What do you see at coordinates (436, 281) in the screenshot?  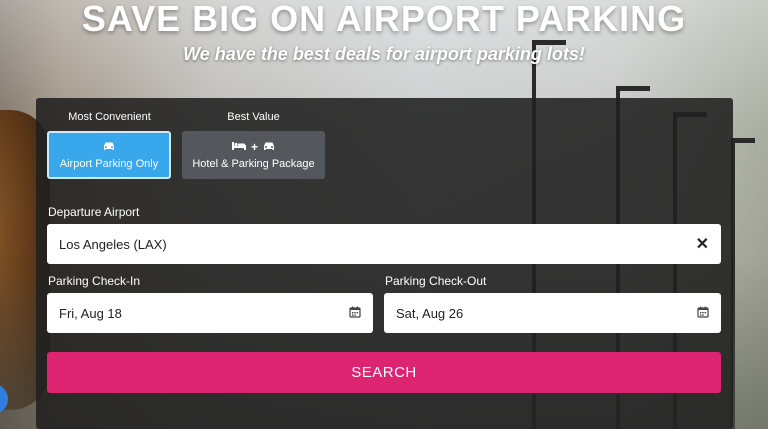 I see `checkout-label: Parking Check-Out` at bounding box center [436, 281].